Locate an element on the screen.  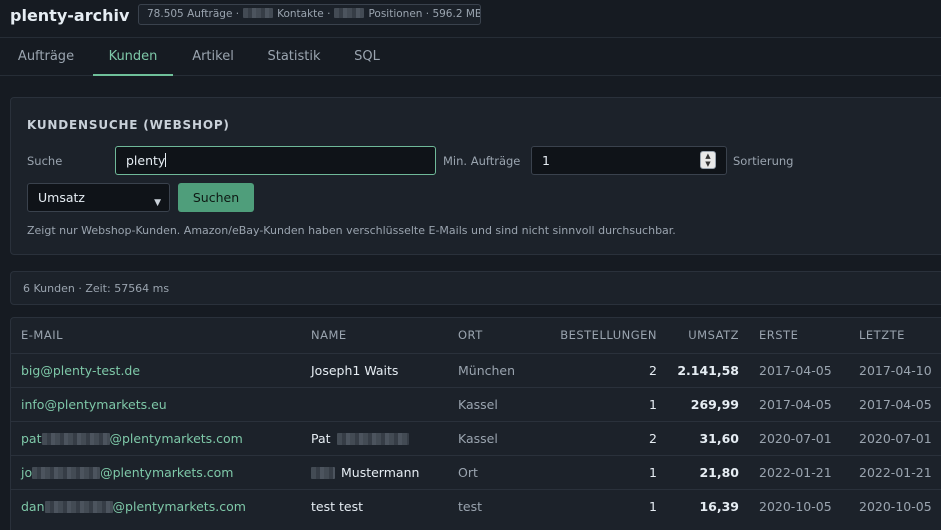
column-header-name: NAME is located at coordinates (329, 335).